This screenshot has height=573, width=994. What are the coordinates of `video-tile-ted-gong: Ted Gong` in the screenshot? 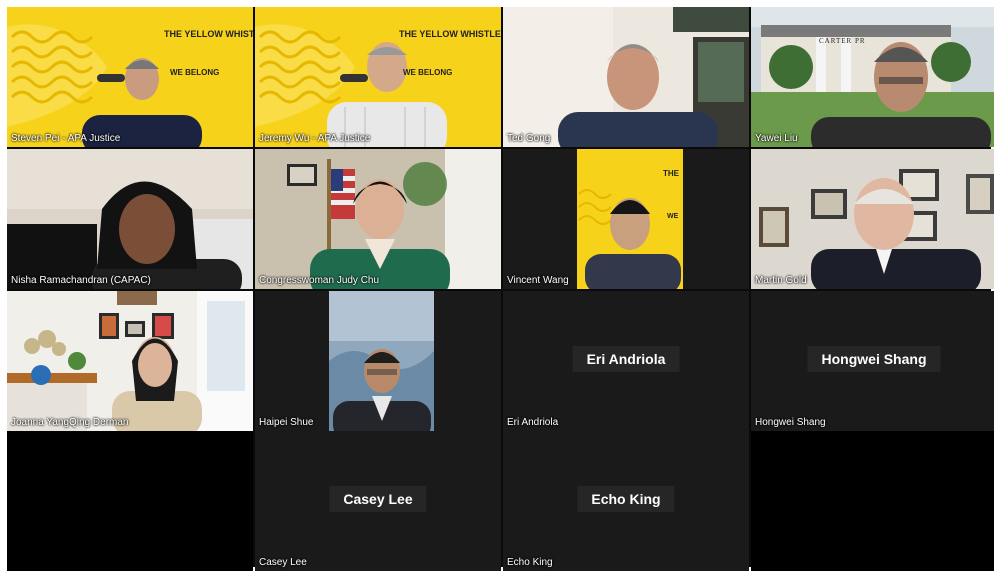 It's located at (626, 77).